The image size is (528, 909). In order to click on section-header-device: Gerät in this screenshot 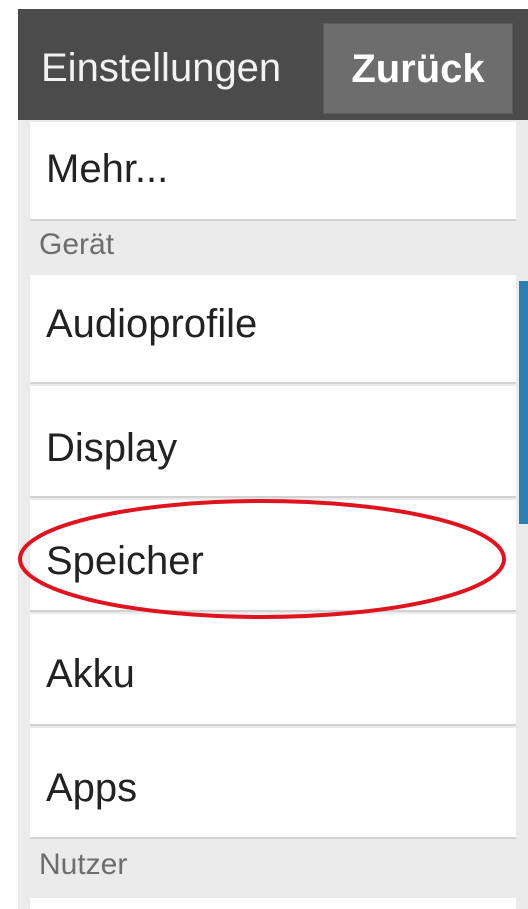, I will do `click(77, 244)`.